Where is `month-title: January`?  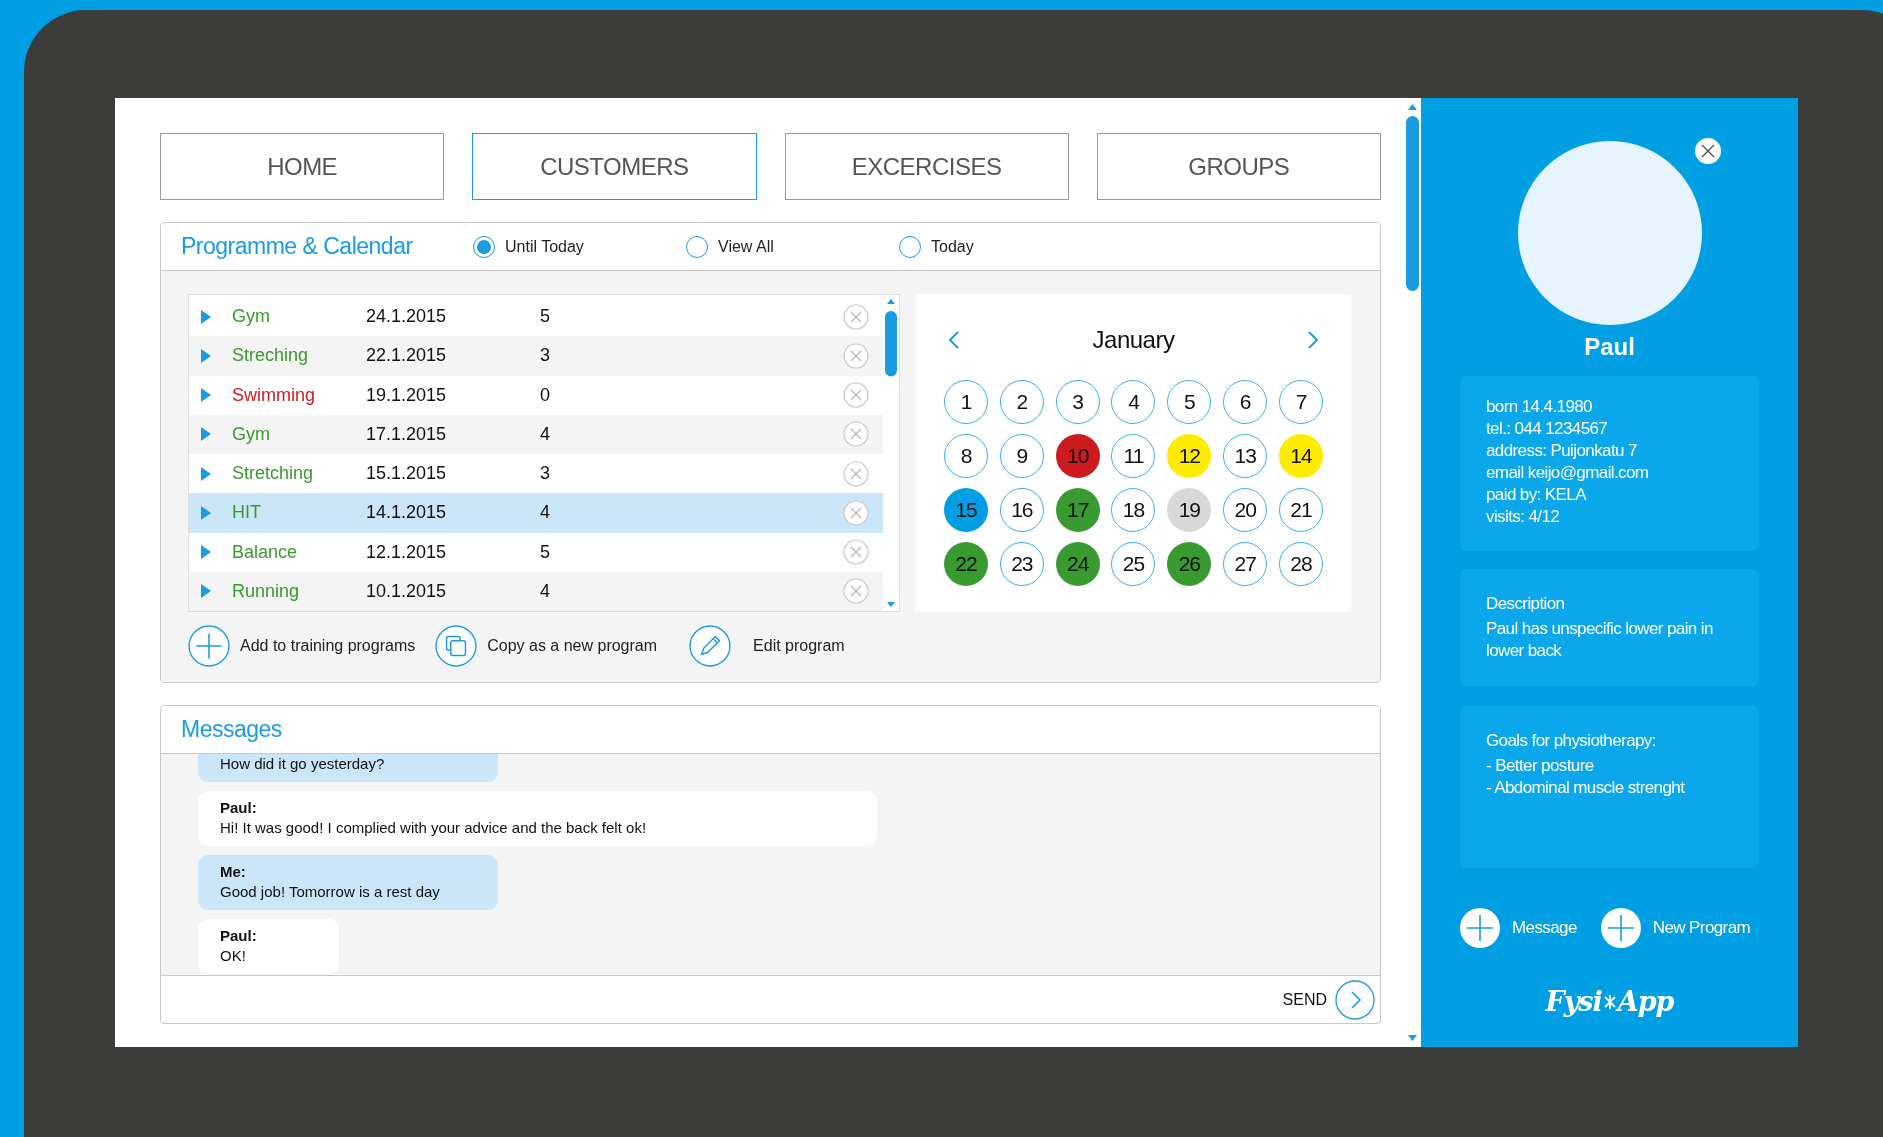
month-title: January is located at coordinates (1133, 340).